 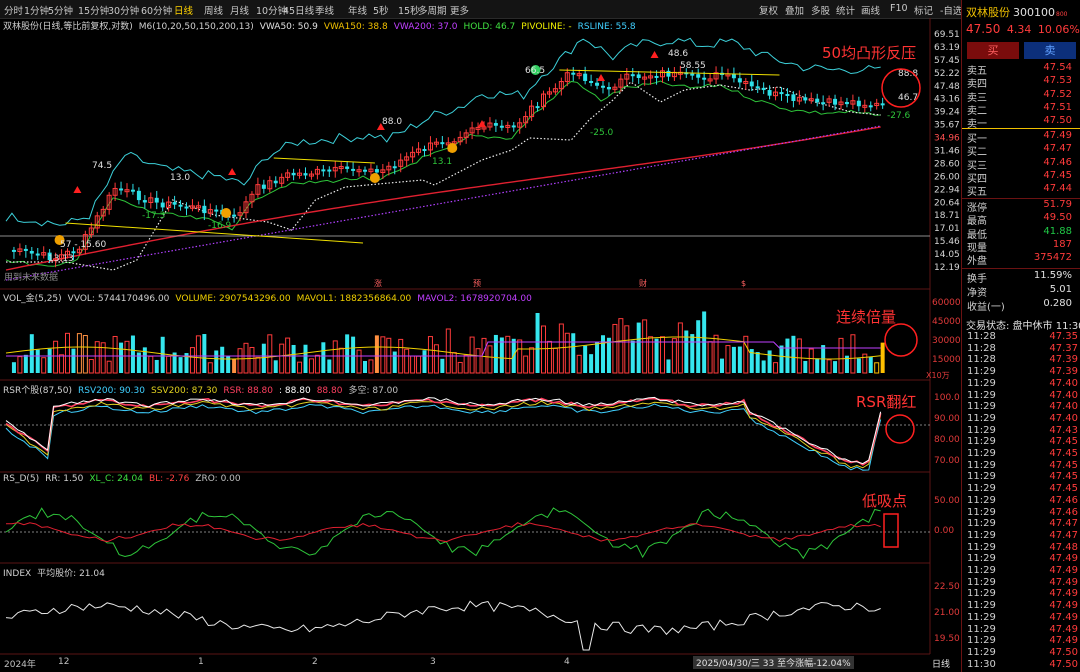 I want to click on period-tab-14: 15秒, so click(x=409, y=10).